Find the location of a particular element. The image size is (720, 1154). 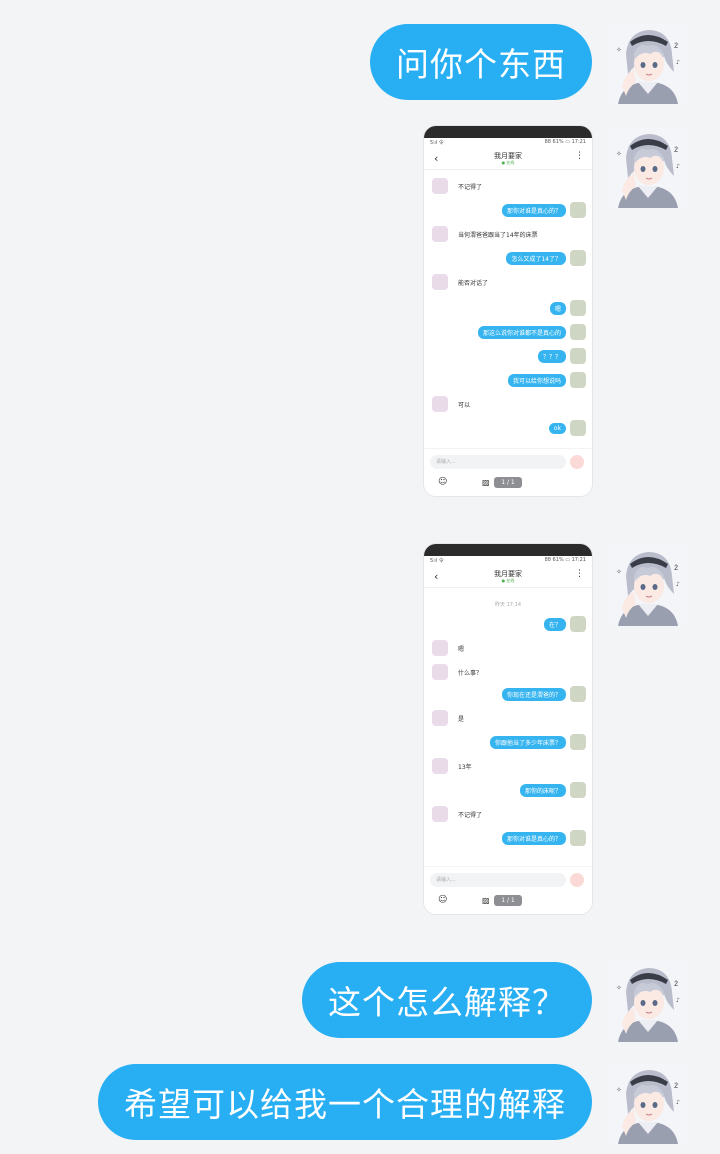

chat-message: ？？？ is located at coordinates (561, 356).